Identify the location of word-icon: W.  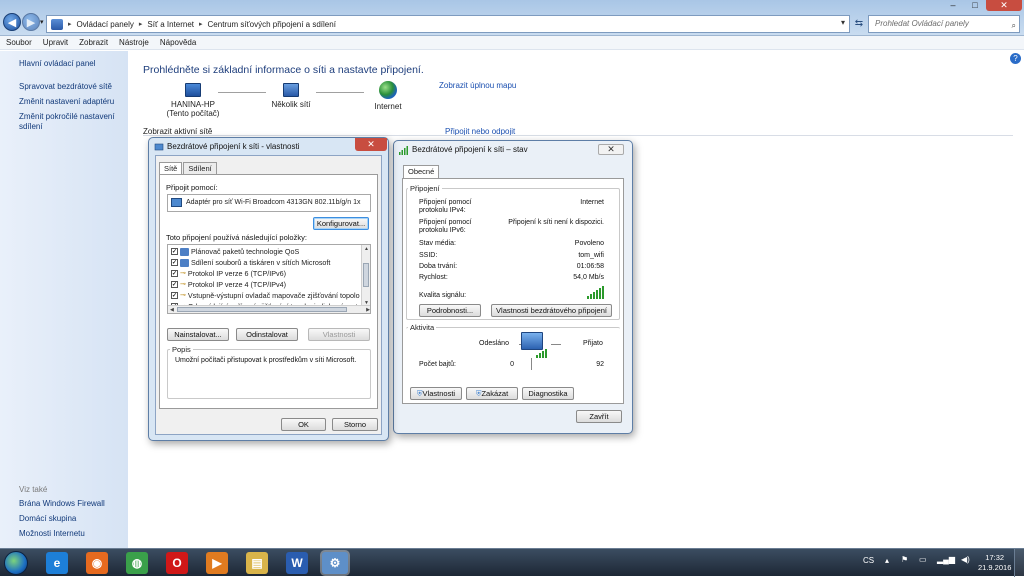
(297, 563).